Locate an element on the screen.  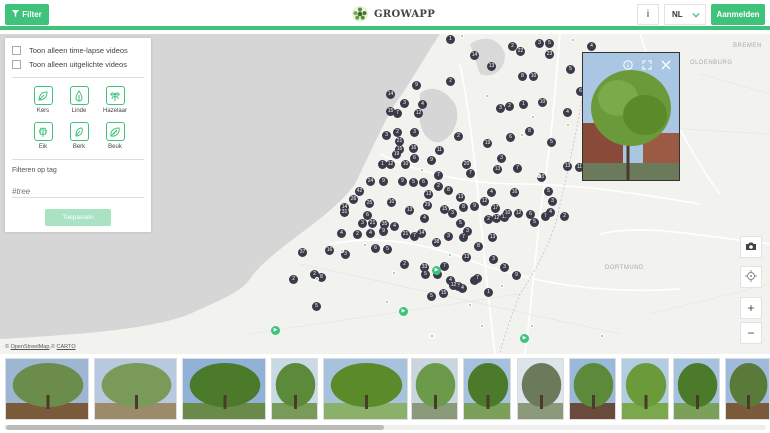
map-cluster-marker: 15 is located at coordinates (443, 293).